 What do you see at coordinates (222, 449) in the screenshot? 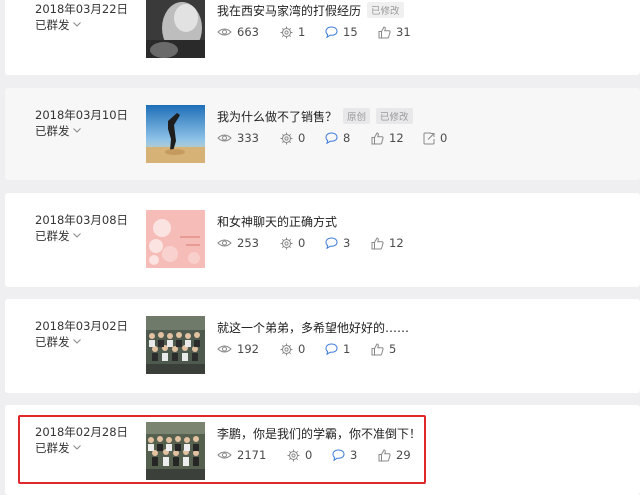
I see `highlight-box` at bounding box center [222, 449].